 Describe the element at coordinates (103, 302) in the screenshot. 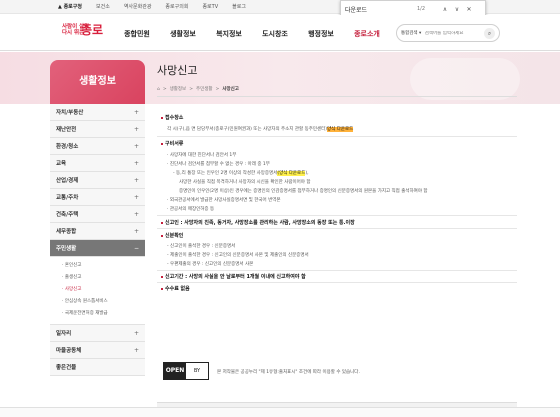

I see `submenu-inheritance-service: · 안심상속 원스톱서비스` at that location.